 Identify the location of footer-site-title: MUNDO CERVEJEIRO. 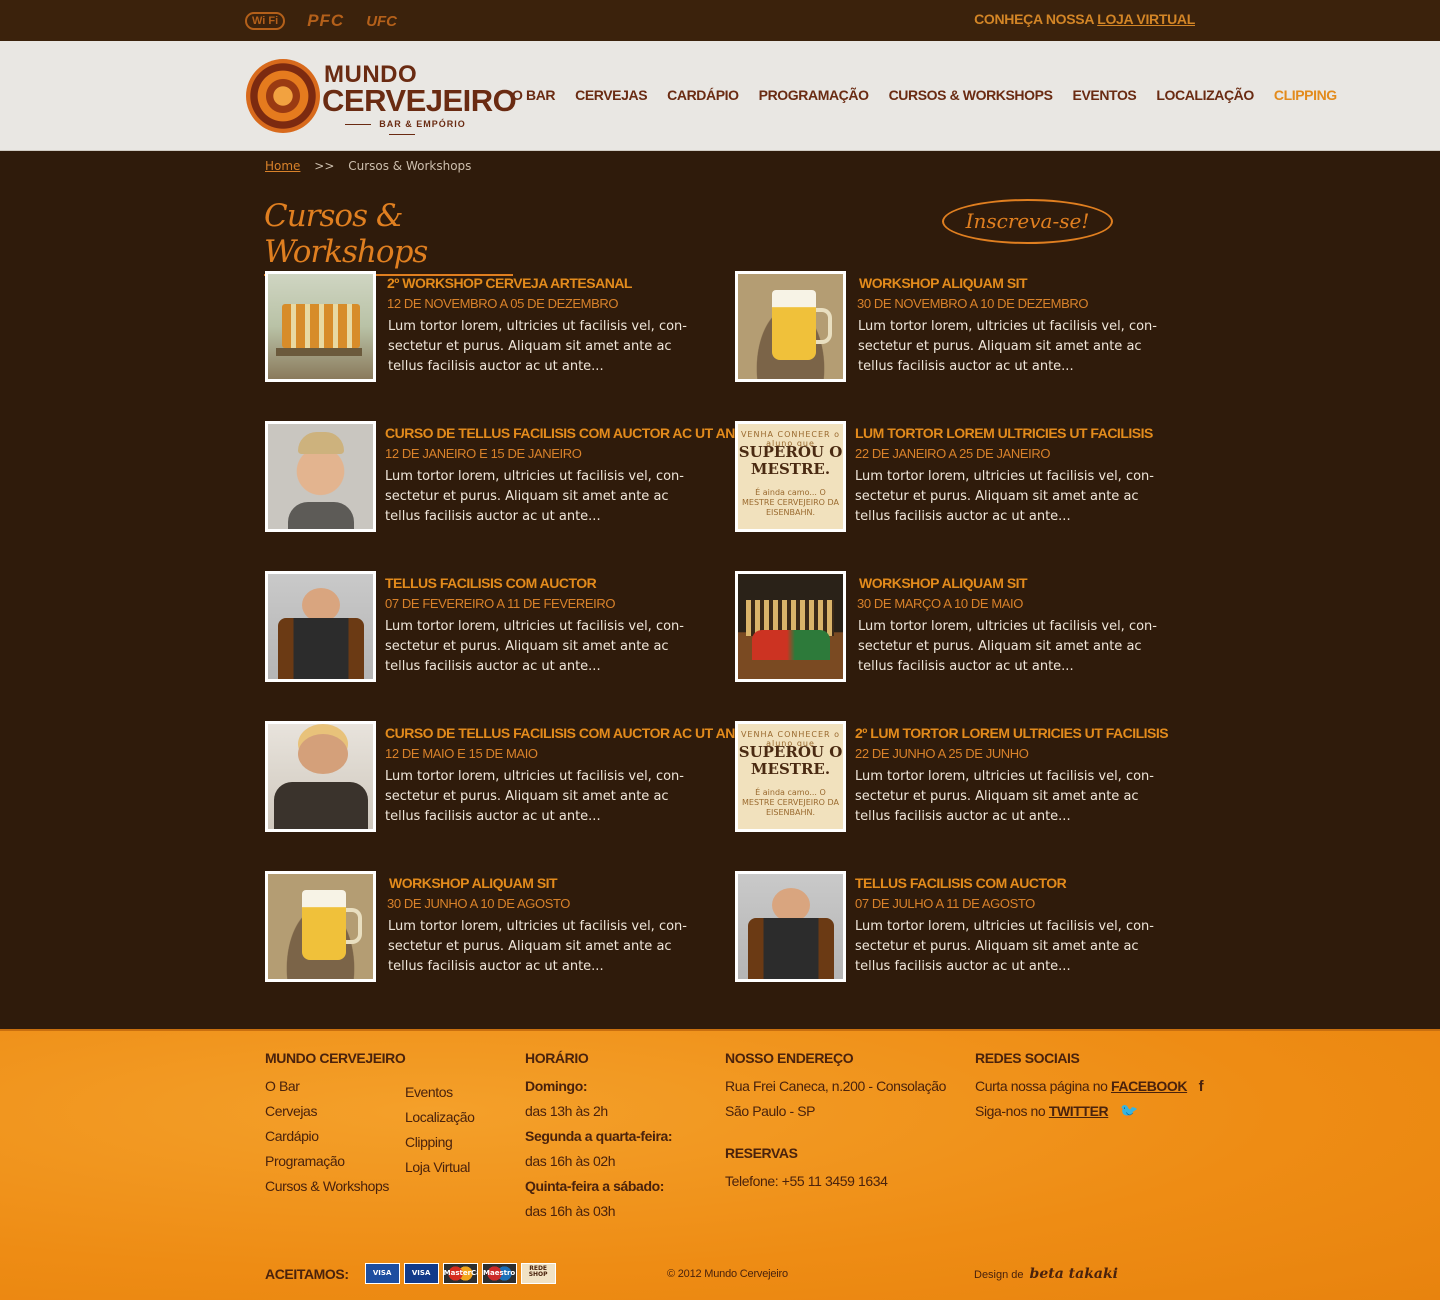
(335, 1058).